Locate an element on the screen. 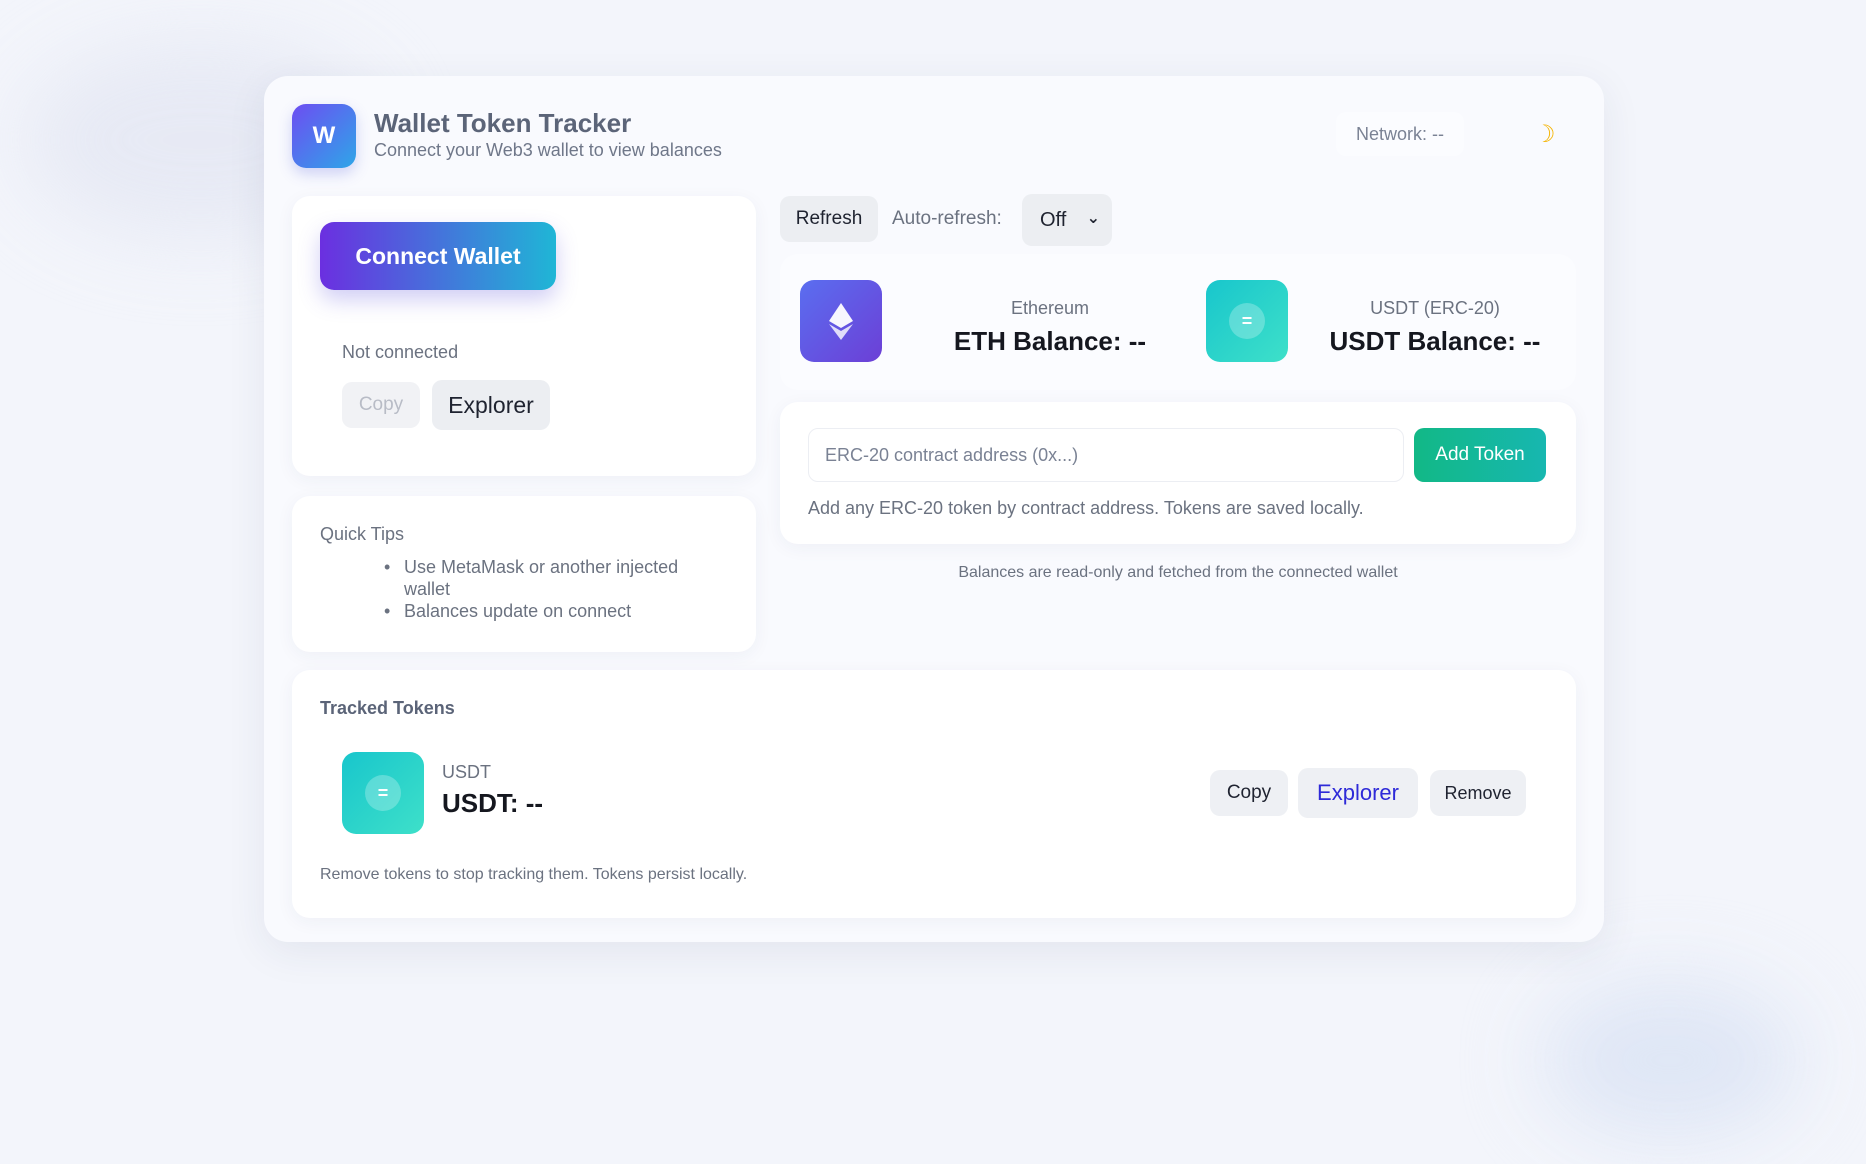  app-logo: W is located at coordinates (324, 136).